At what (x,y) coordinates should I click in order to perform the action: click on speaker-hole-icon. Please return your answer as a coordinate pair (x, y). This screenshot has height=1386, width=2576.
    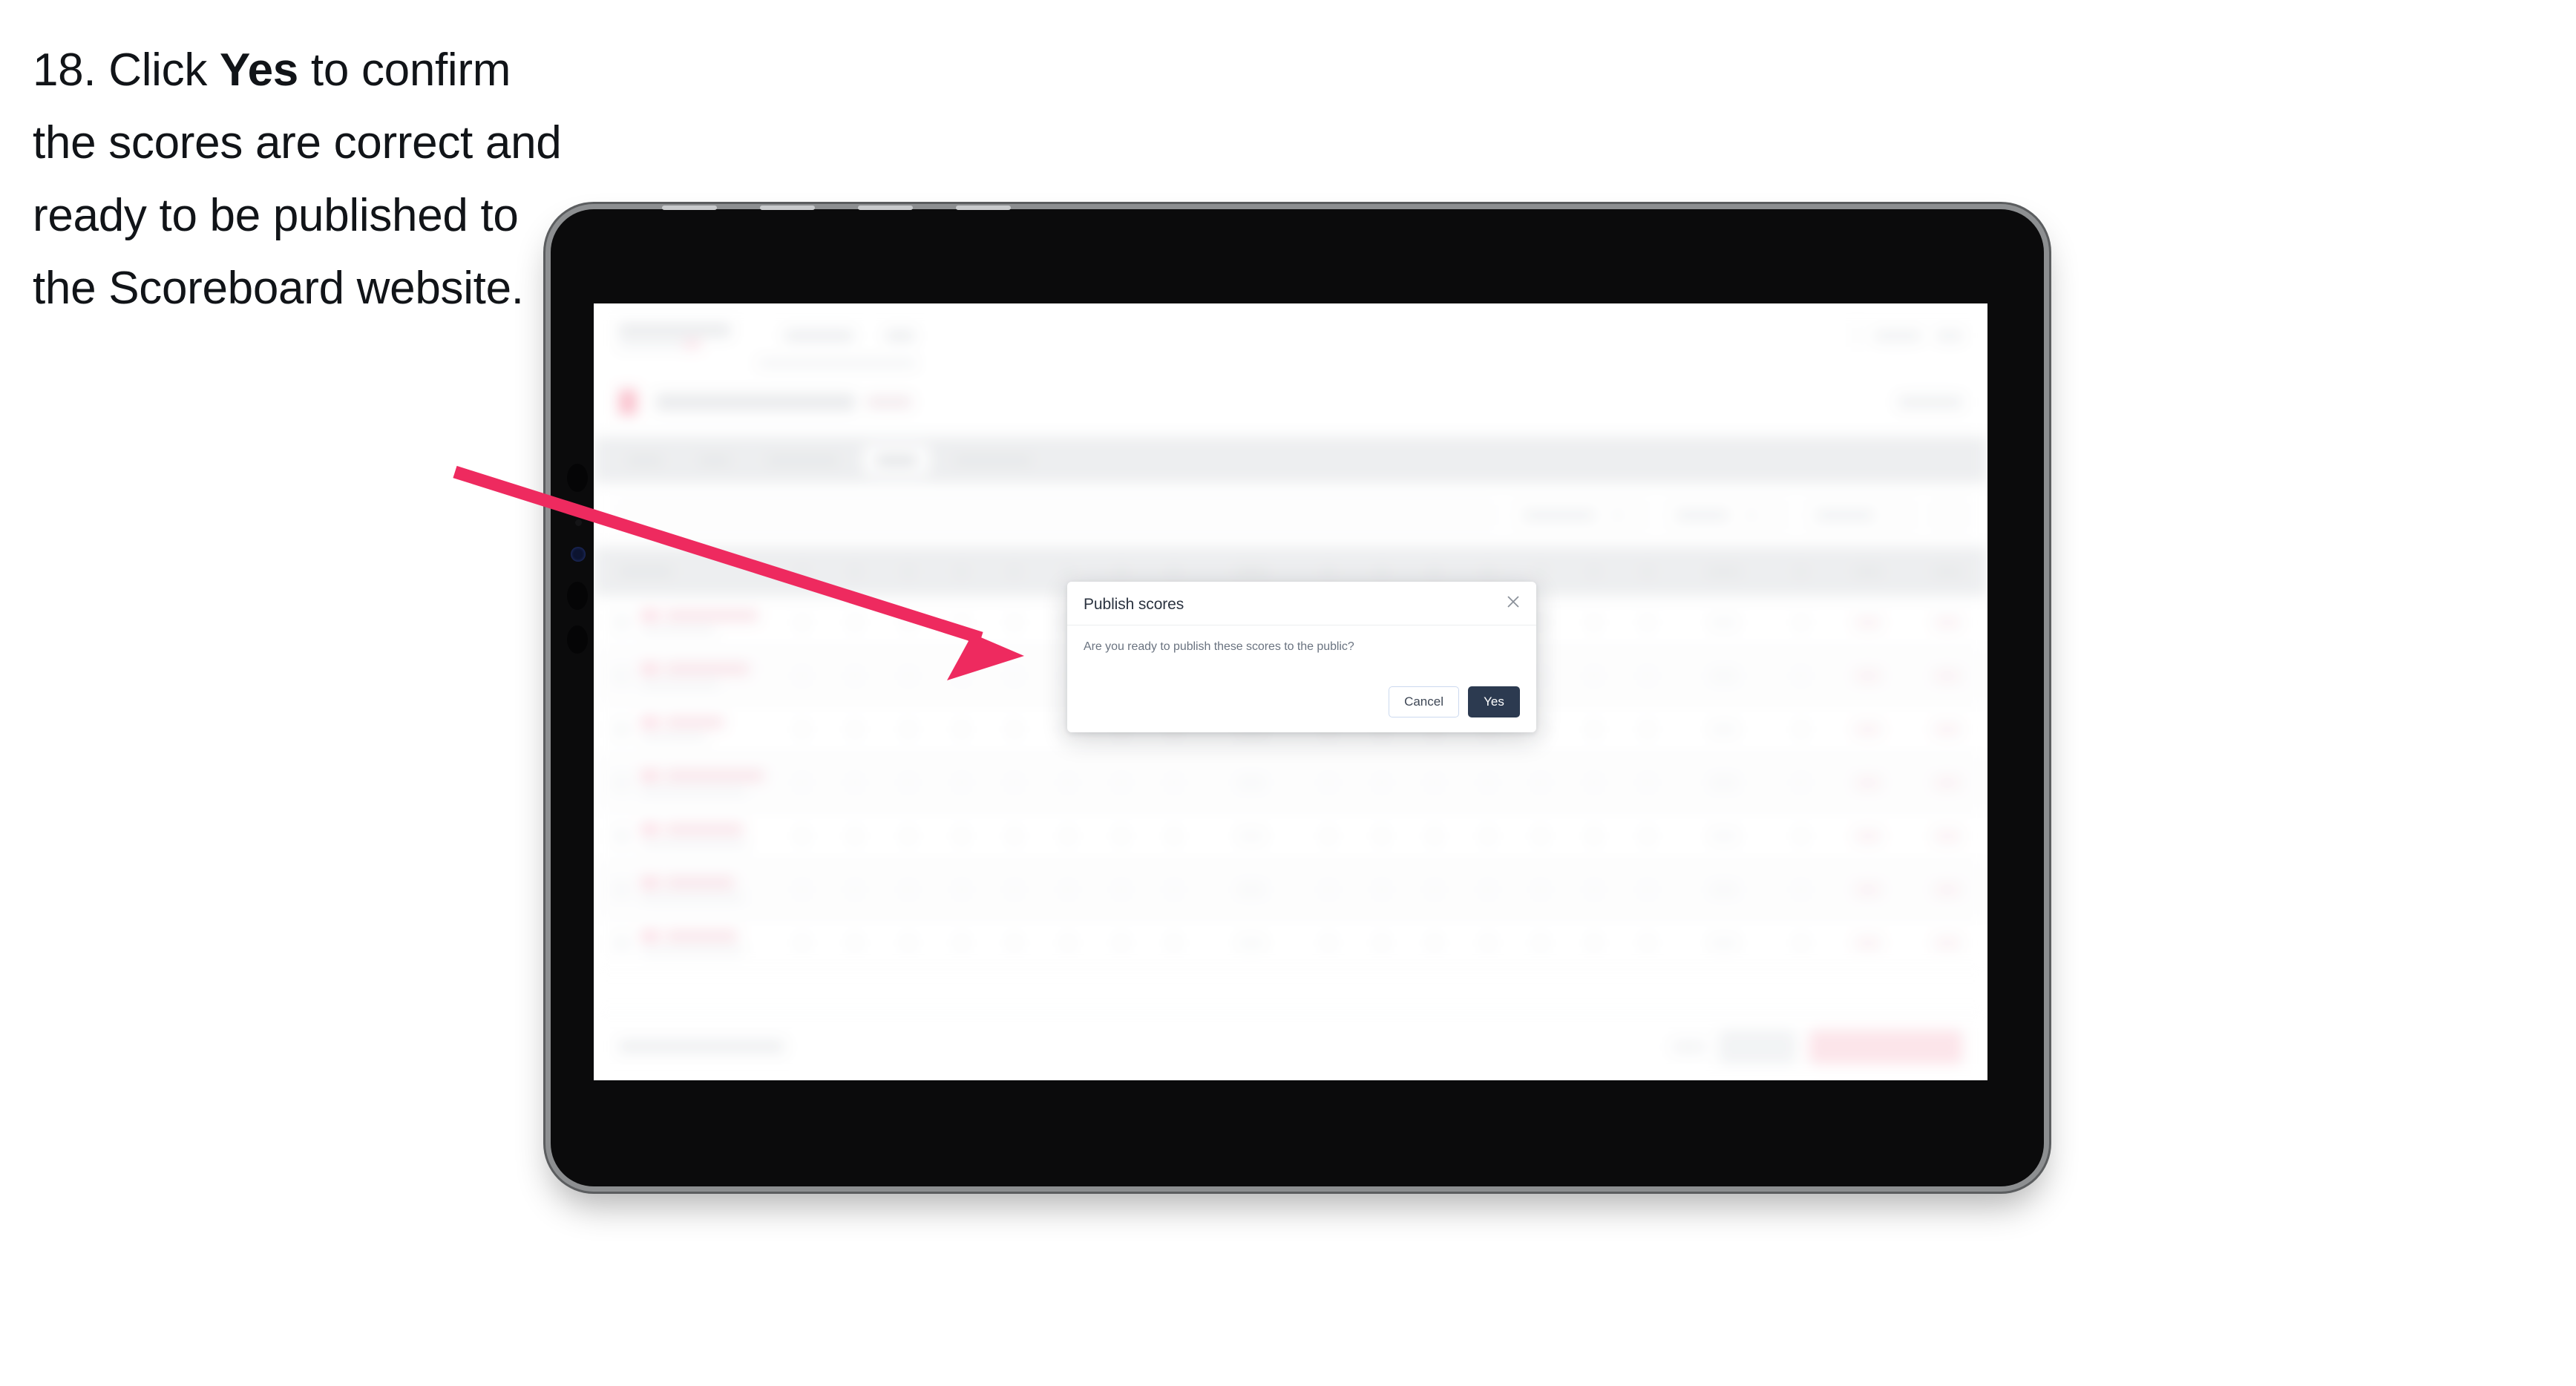
    Looking at the image, I should click on (577, 596).